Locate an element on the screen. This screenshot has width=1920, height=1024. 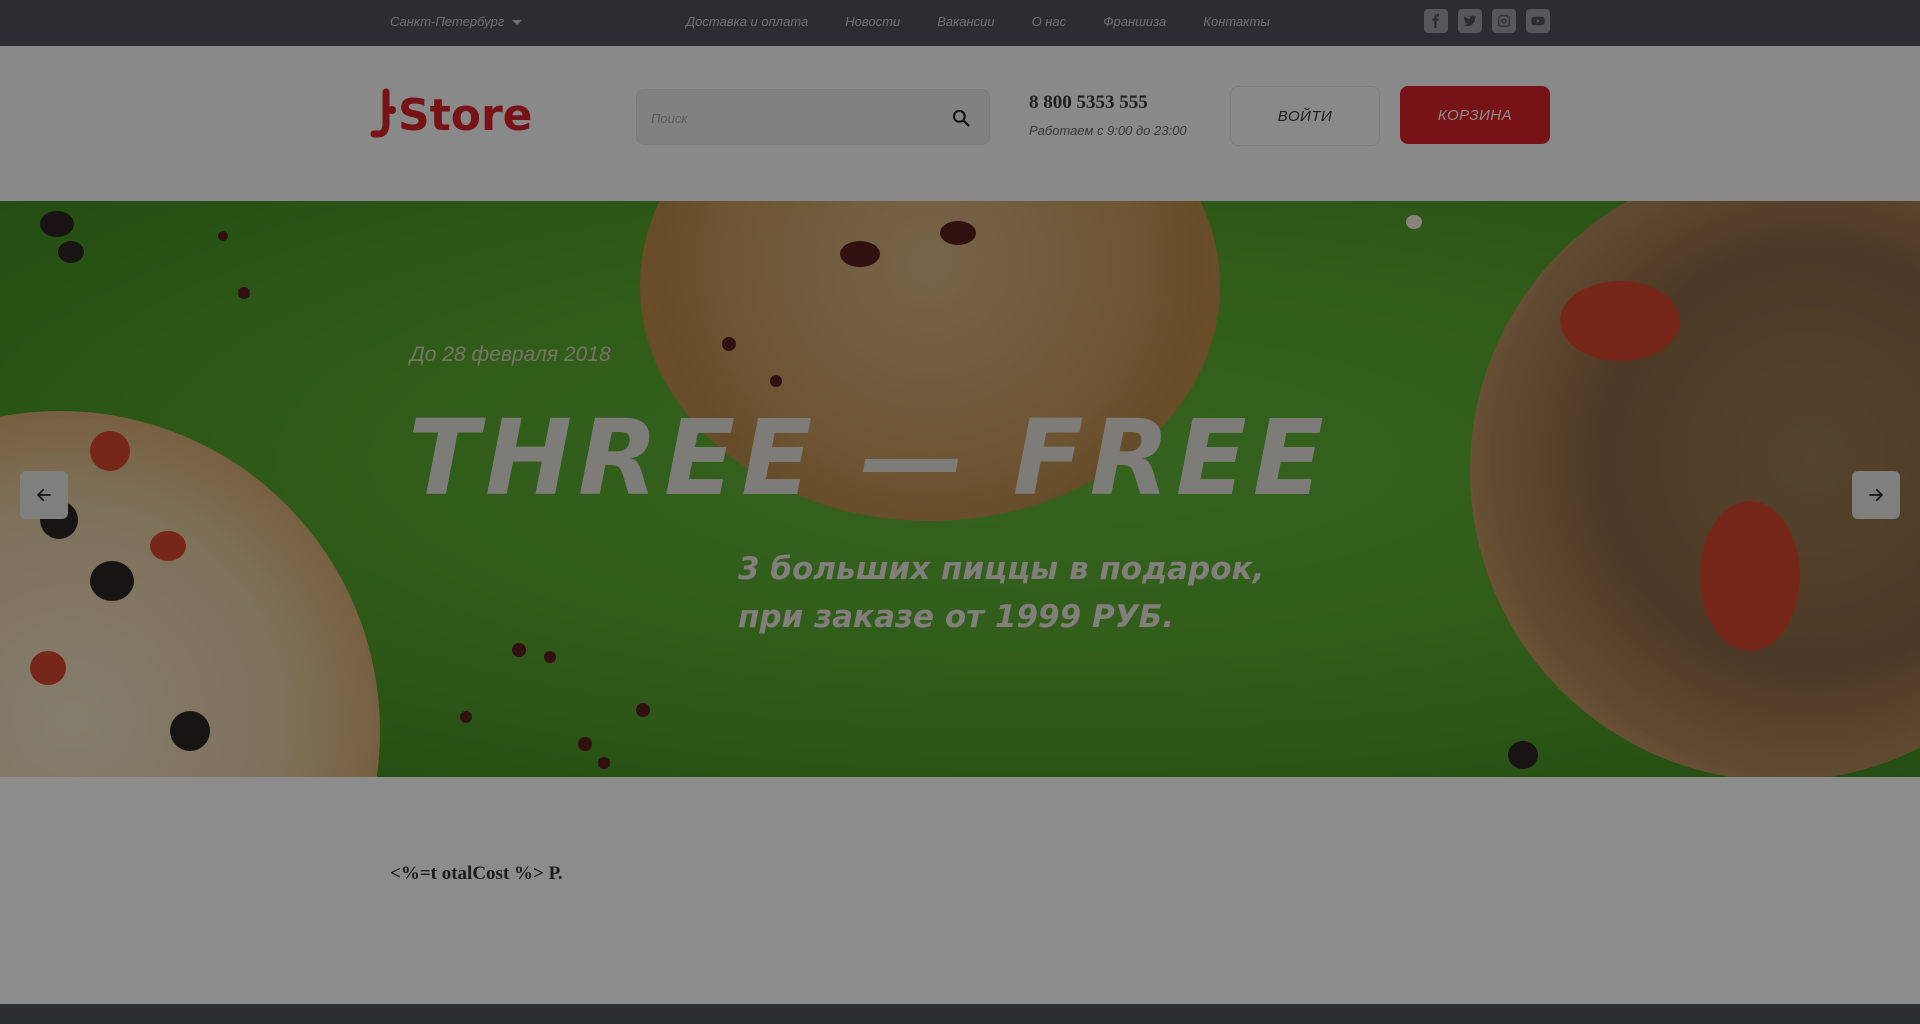
search-input is located at coordinates (786, 118).